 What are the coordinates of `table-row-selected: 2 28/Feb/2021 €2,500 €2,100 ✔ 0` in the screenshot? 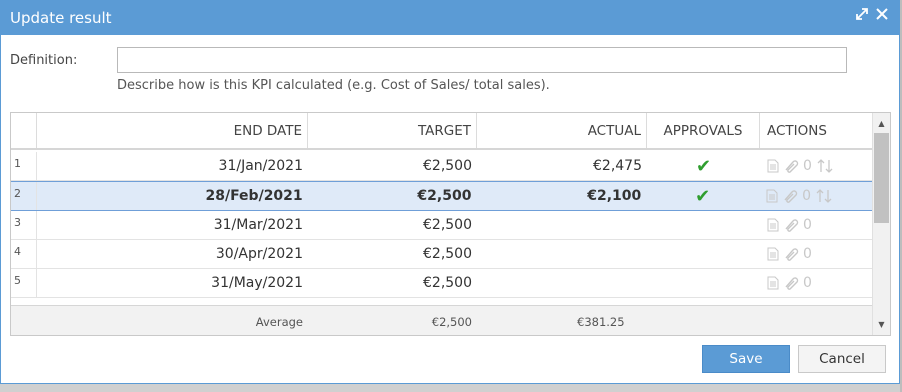 It's located at (442, 196).